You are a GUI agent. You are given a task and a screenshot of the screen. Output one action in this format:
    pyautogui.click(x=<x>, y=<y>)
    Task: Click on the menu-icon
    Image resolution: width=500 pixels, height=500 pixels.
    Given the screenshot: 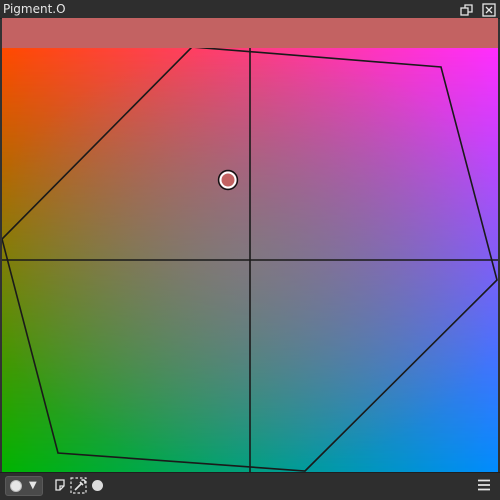 What is the action you would take?
    pyautogui.click(x=484, y=485)
    